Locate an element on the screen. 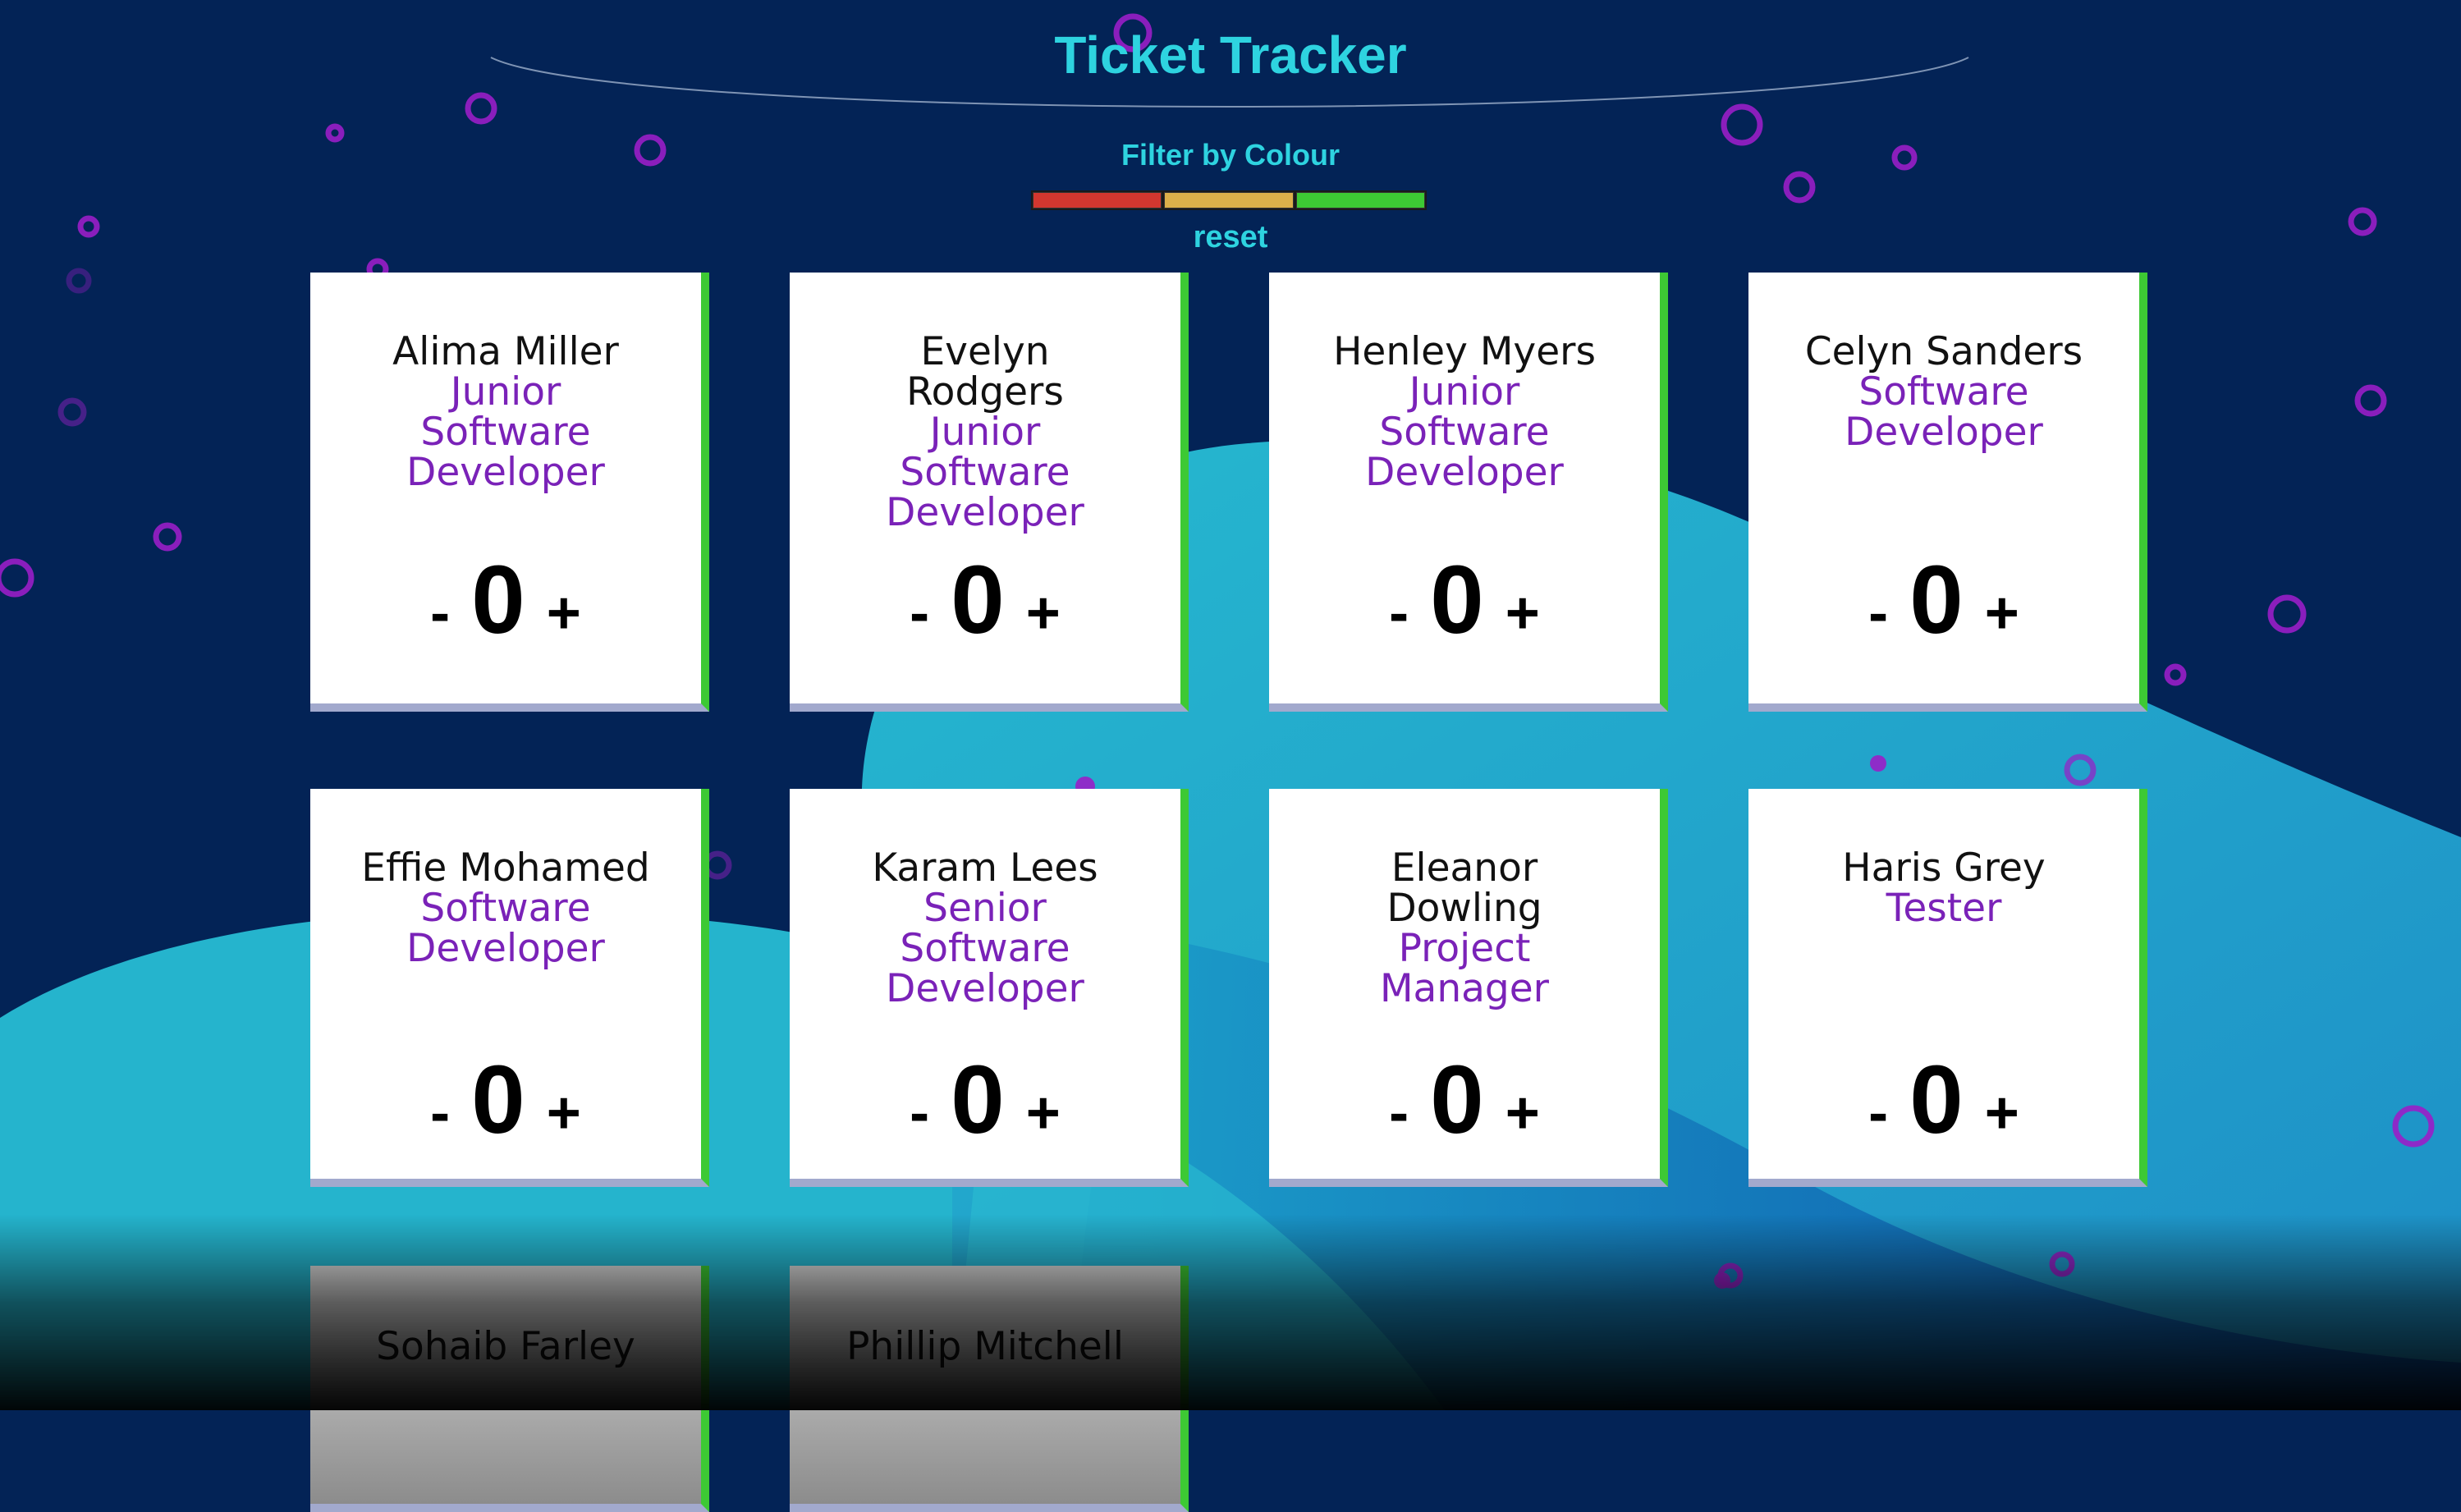 The height and width of the screenshot is (1512, 2461). employee-role: Tester is located at coordinates (1944, 908).